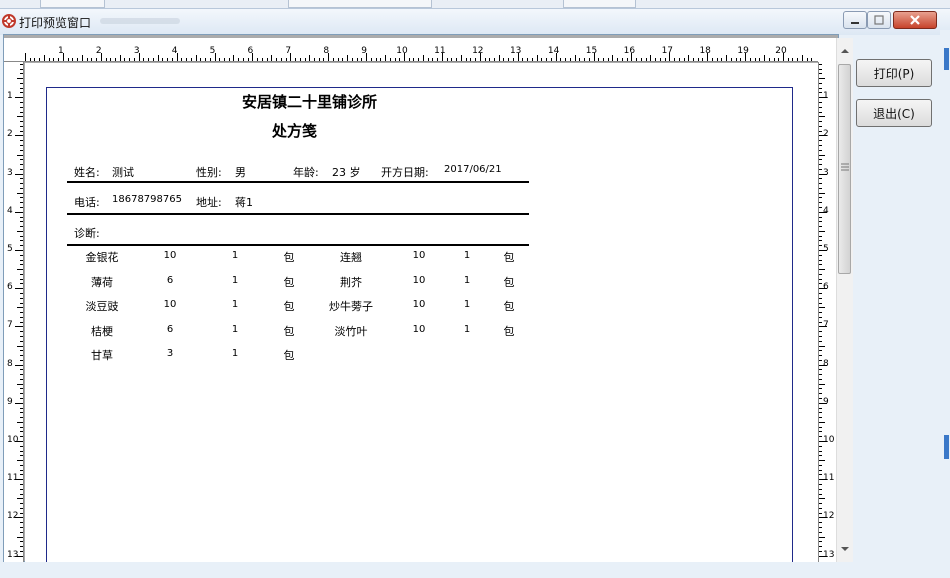 The width and height of the screenshot is (950, 578). I want to click on scroll-up-icon, so click(845, 51).